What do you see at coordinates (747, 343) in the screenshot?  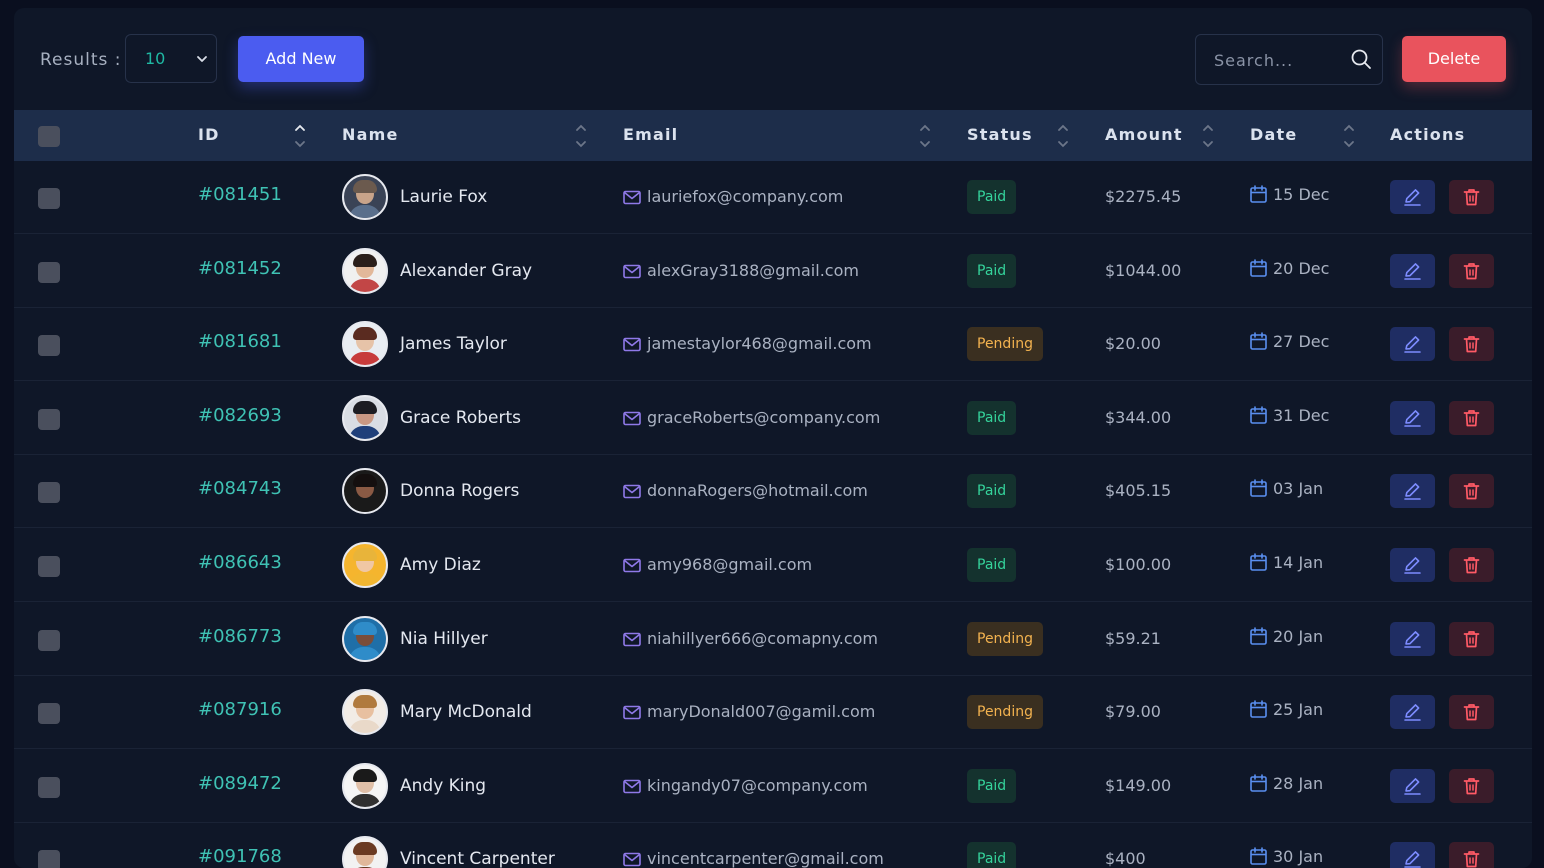 I see `row-email: jamestaylor468@gmail.com` at bounding box center [747, 343].